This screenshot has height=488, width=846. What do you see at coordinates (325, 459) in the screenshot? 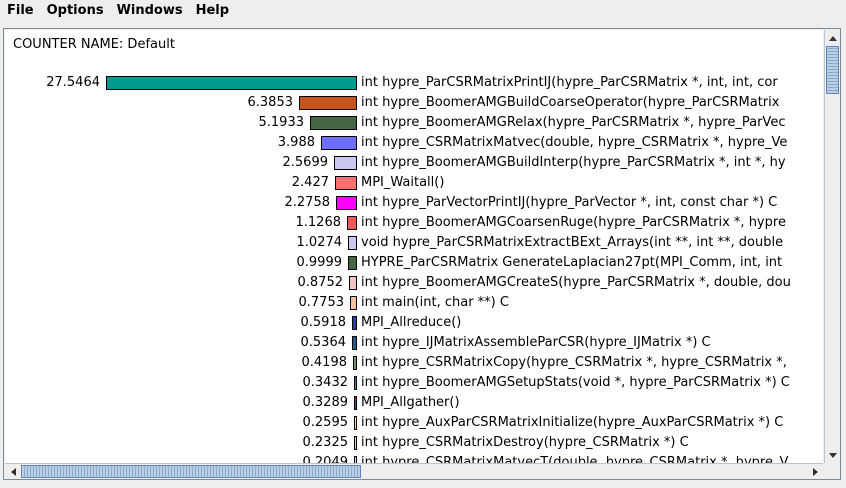
I see `bar-value-label: 0.2049` at bounding box center [325, 459].